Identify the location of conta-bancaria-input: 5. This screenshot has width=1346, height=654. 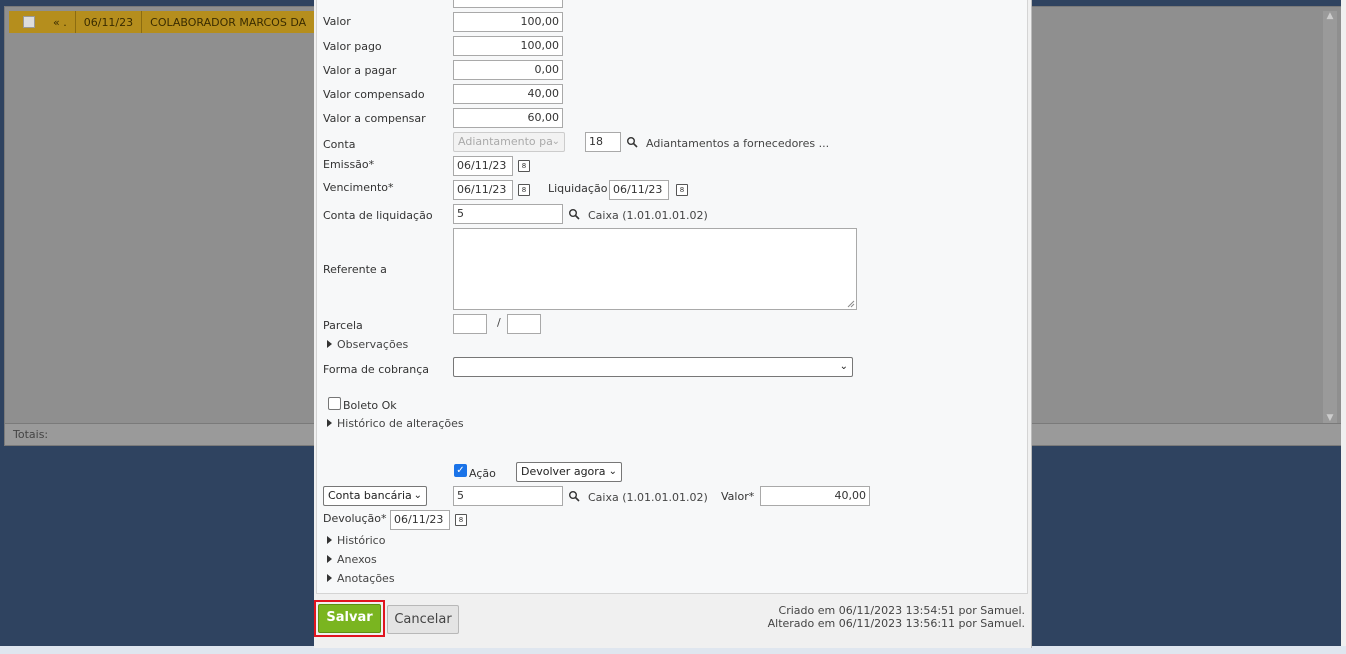
(508, 496).